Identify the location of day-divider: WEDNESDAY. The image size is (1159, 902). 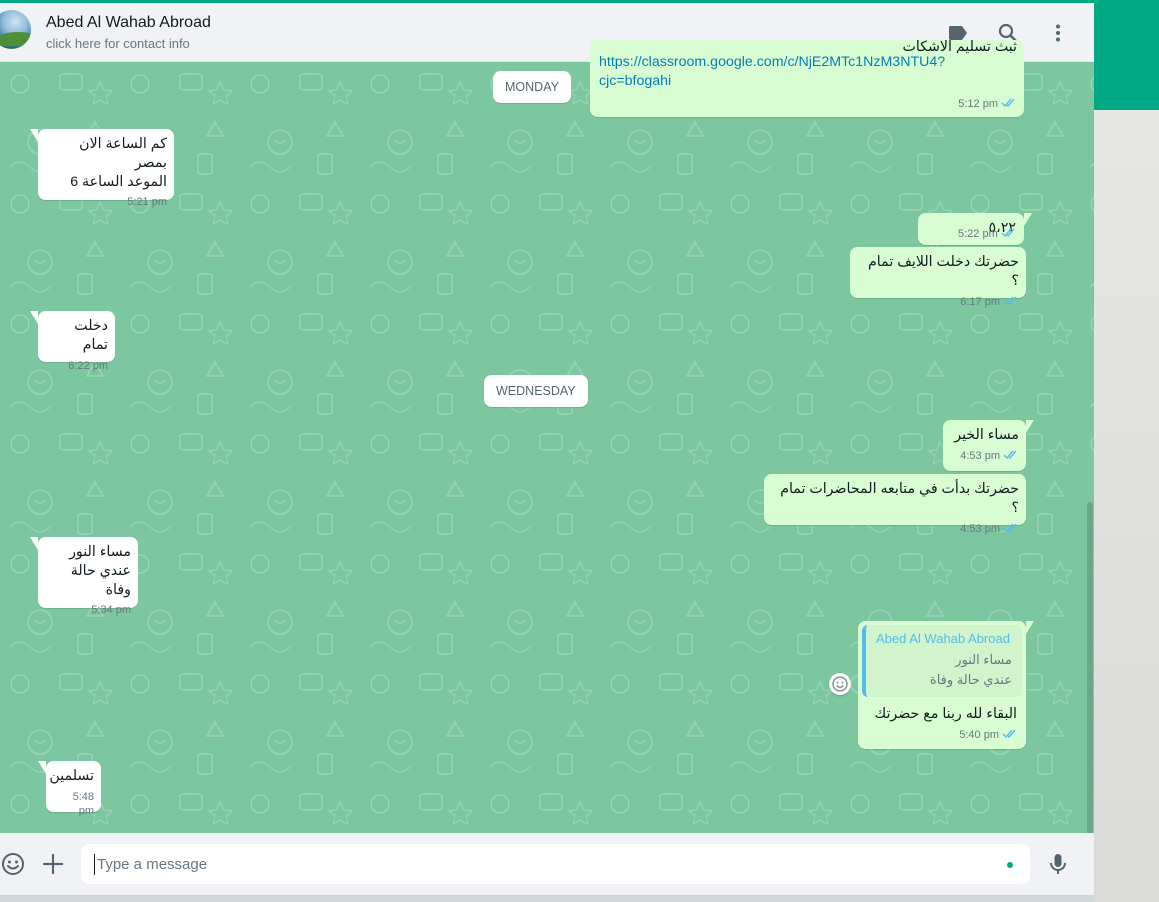
(536, 391).